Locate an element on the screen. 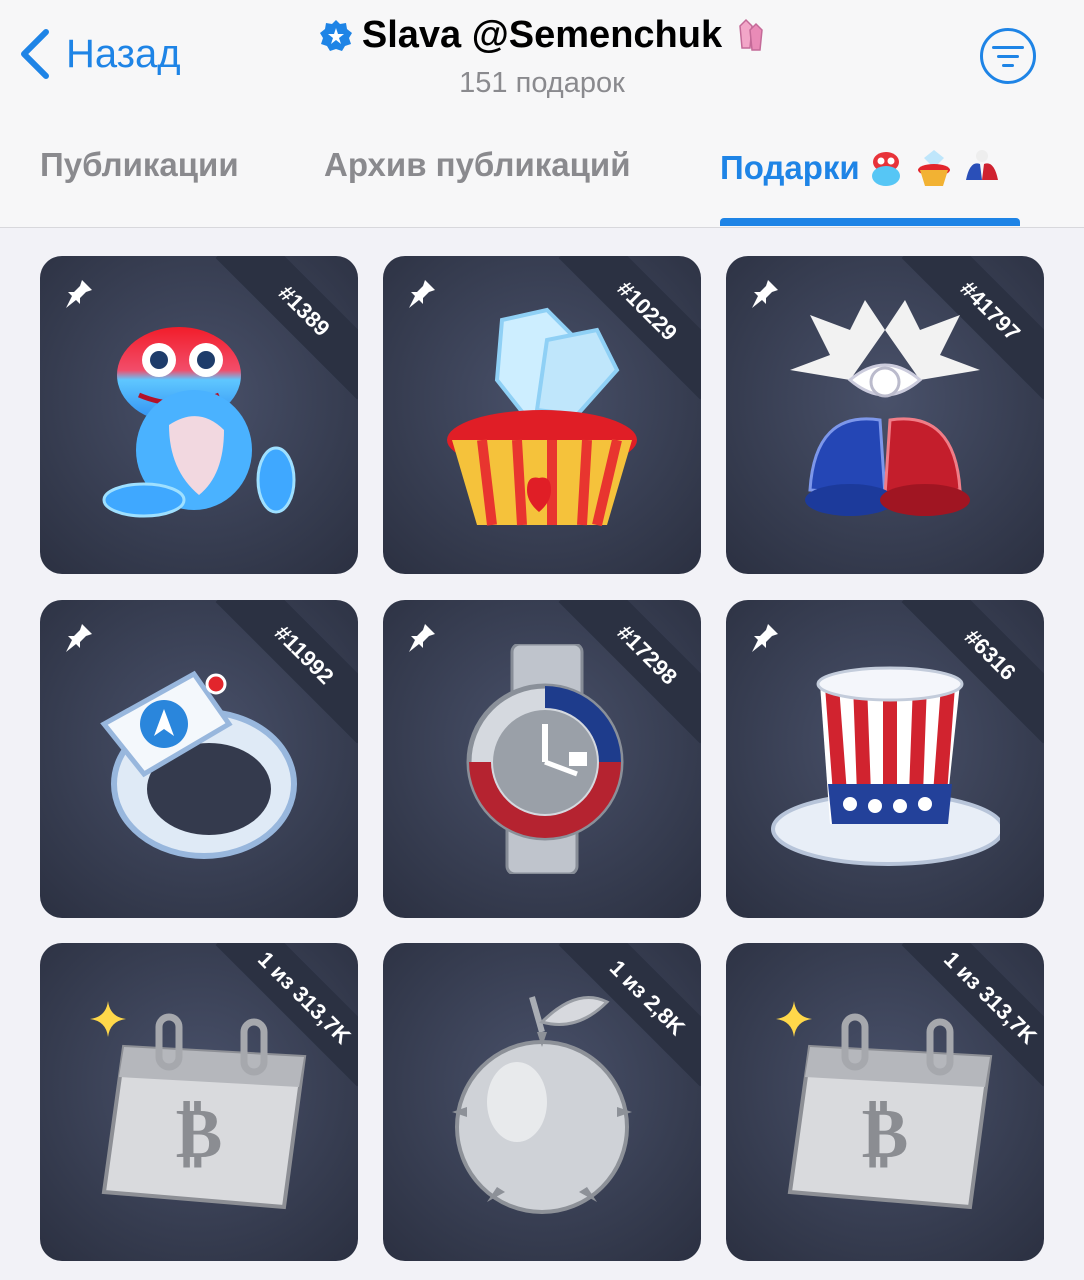  crystal-emoji-icon is located at coordinates (751, 34).